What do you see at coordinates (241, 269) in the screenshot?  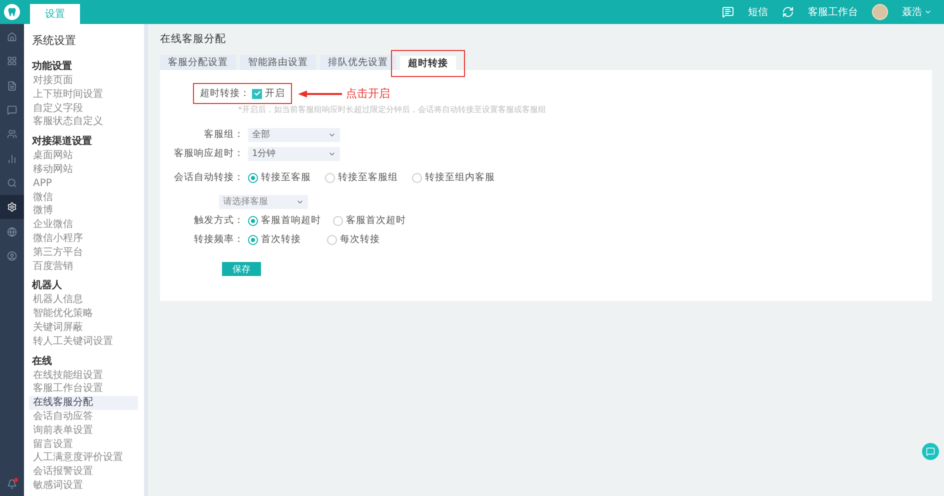 I see `save-button: 保存` at bounding box center [241, 269].